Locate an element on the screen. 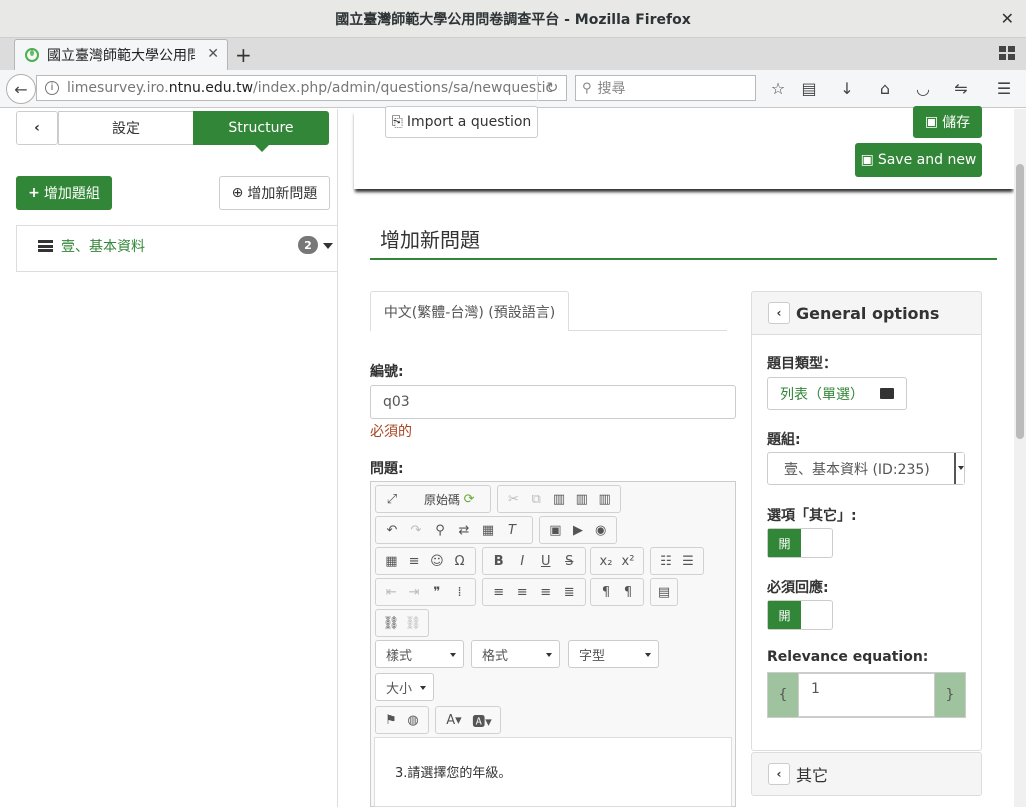 The height and width of the screenshot is (807, 1026). remove-format-icon: T is located at coordinates (512, 530).